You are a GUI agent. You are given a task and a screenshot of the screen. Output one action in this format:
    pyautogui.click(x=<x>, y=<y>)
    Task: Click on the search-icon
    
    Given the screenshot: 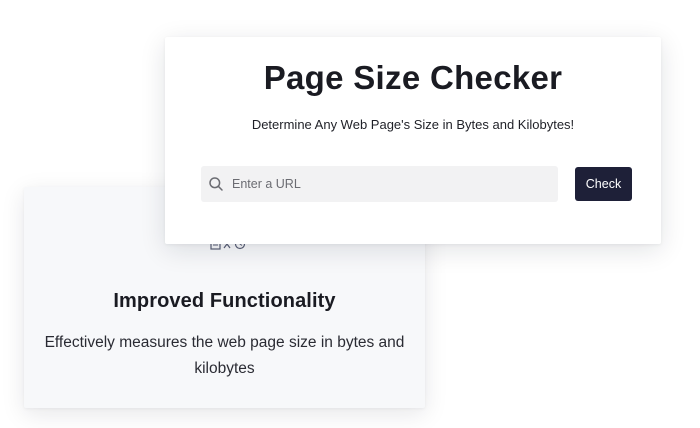 What is the action you would take?
    pyautogui.click(x=216, y=184)
    